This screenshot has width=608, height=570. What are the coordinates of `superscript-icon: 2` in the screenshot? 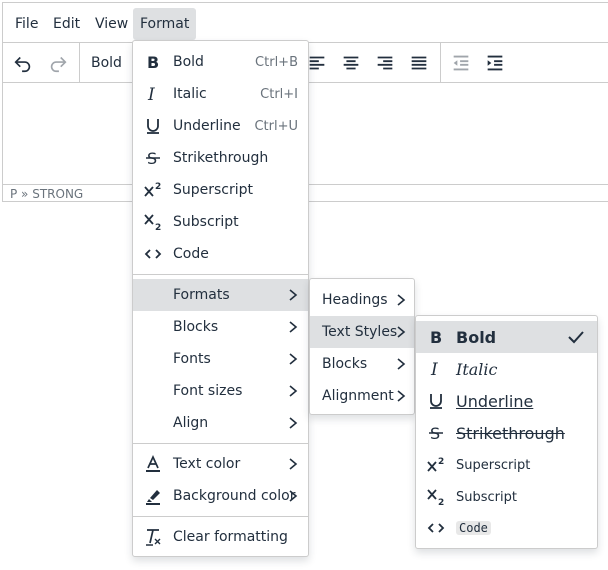 It's located at (153, 190).